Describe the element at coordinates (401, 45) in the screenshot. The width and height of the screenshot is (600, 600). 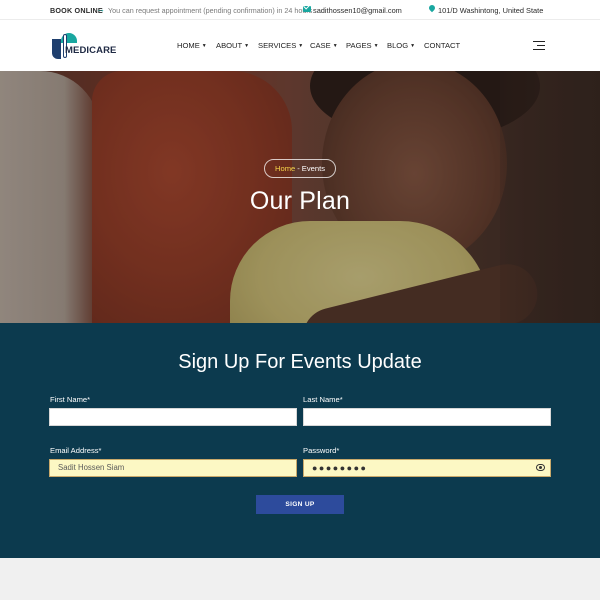
I see `nav-item-blog: BLOG ▼` at that location.